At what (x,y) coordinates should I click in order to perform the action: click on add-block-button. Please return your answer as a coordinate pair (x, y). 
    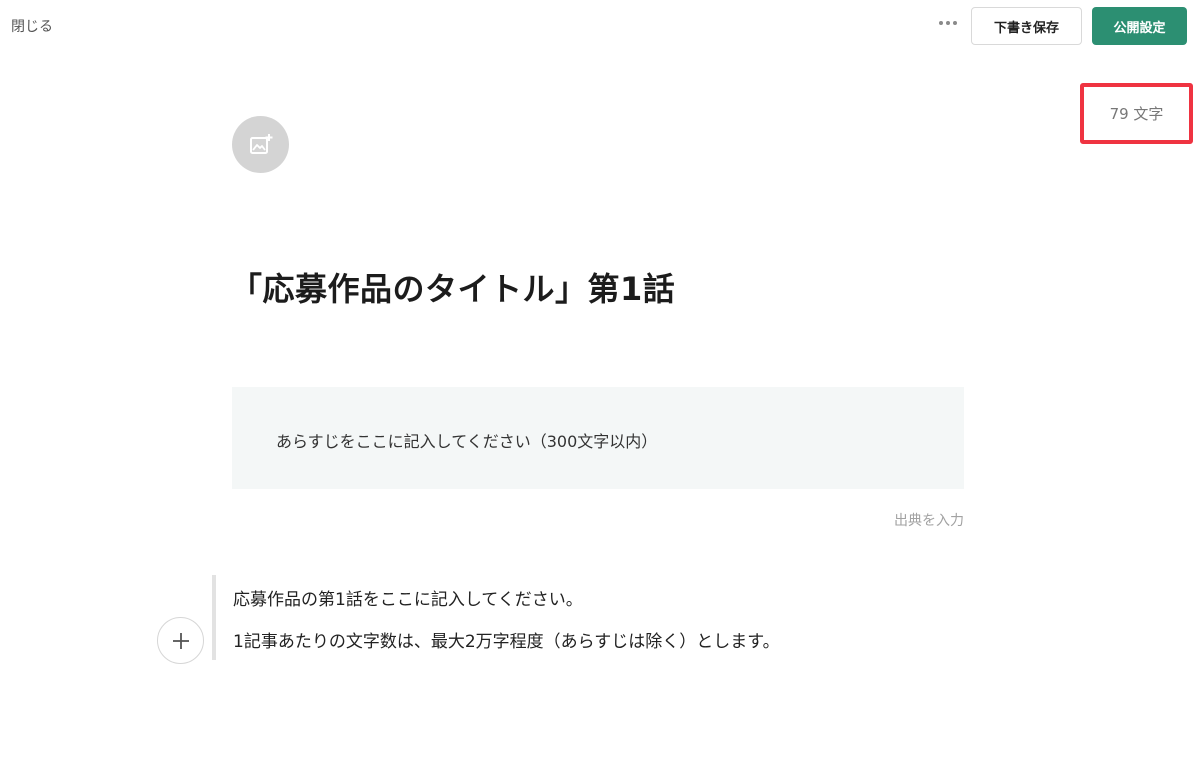
    Looking at the image, I should click on (180, 640).